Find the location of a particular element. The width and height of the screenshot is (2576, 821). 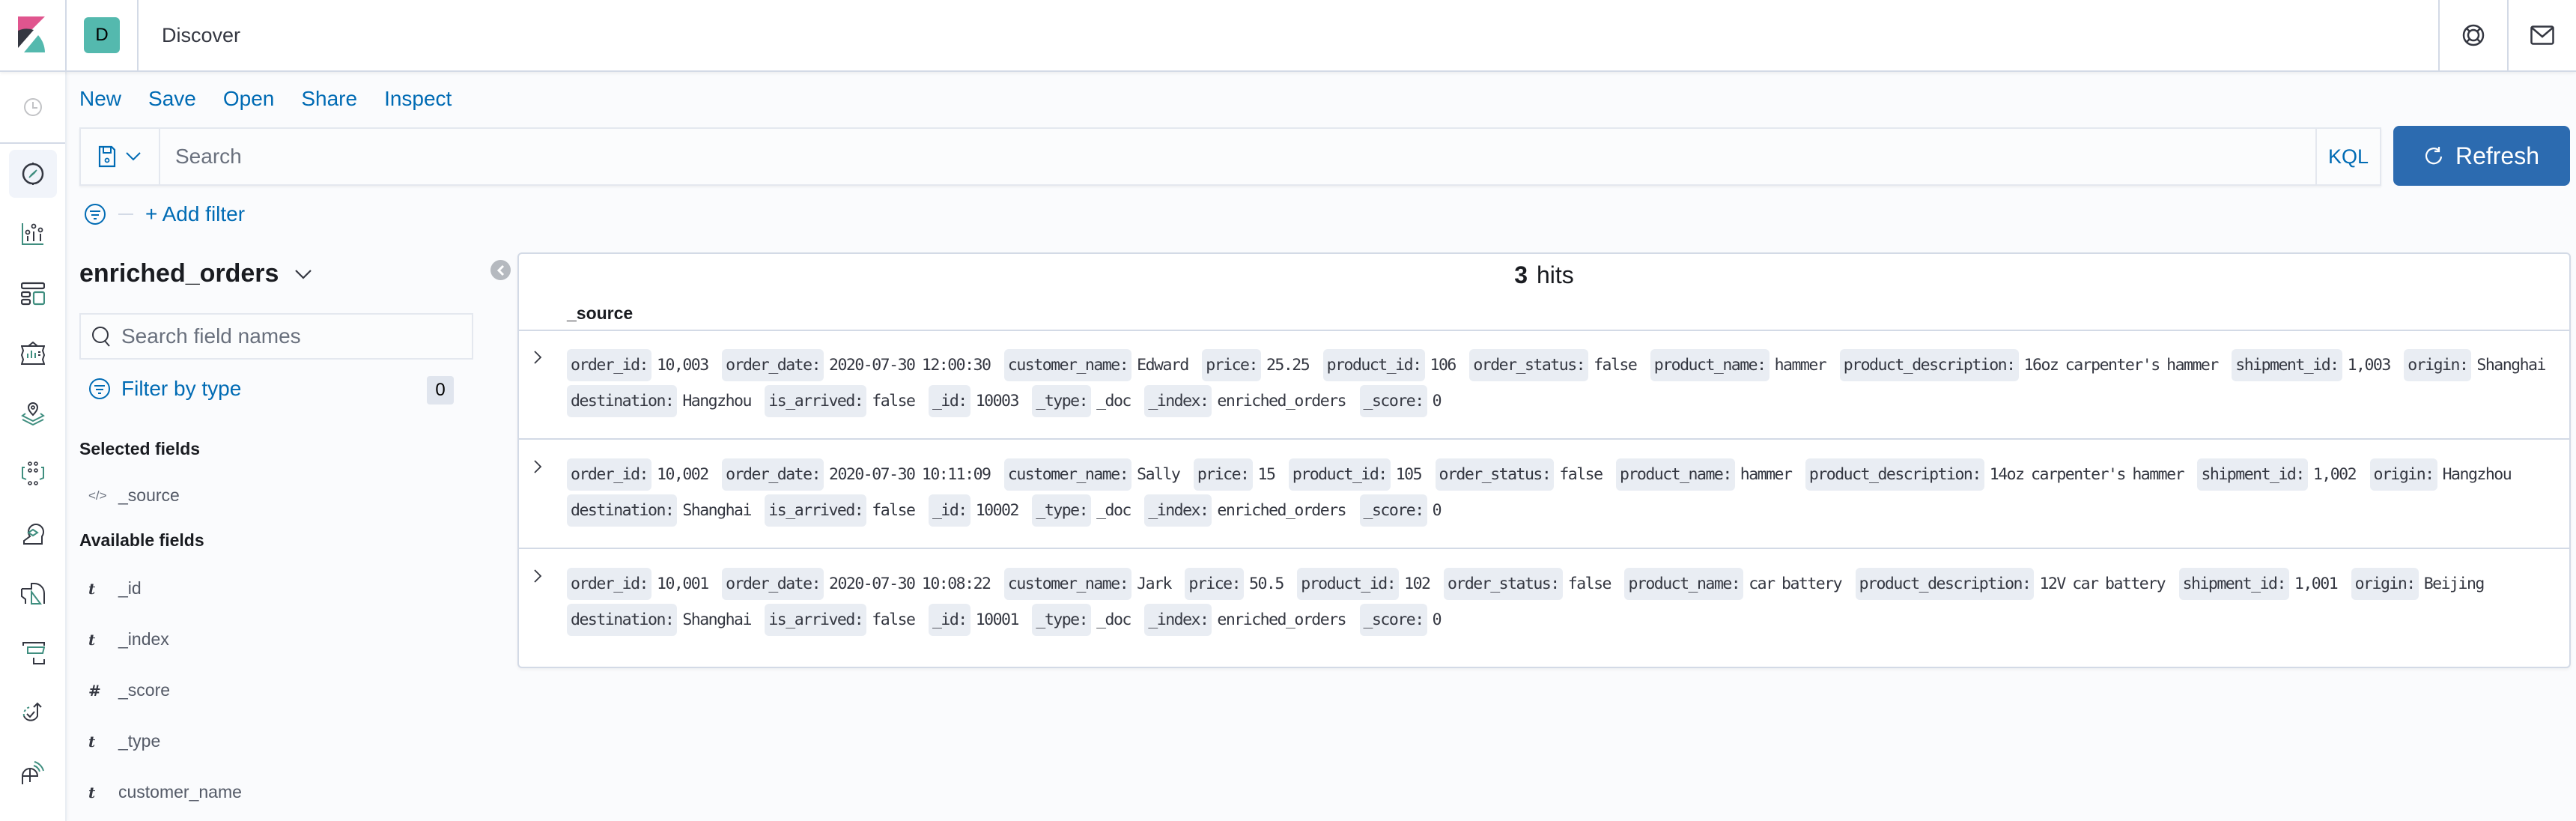

search-icon is located at coordinates (101, 337).